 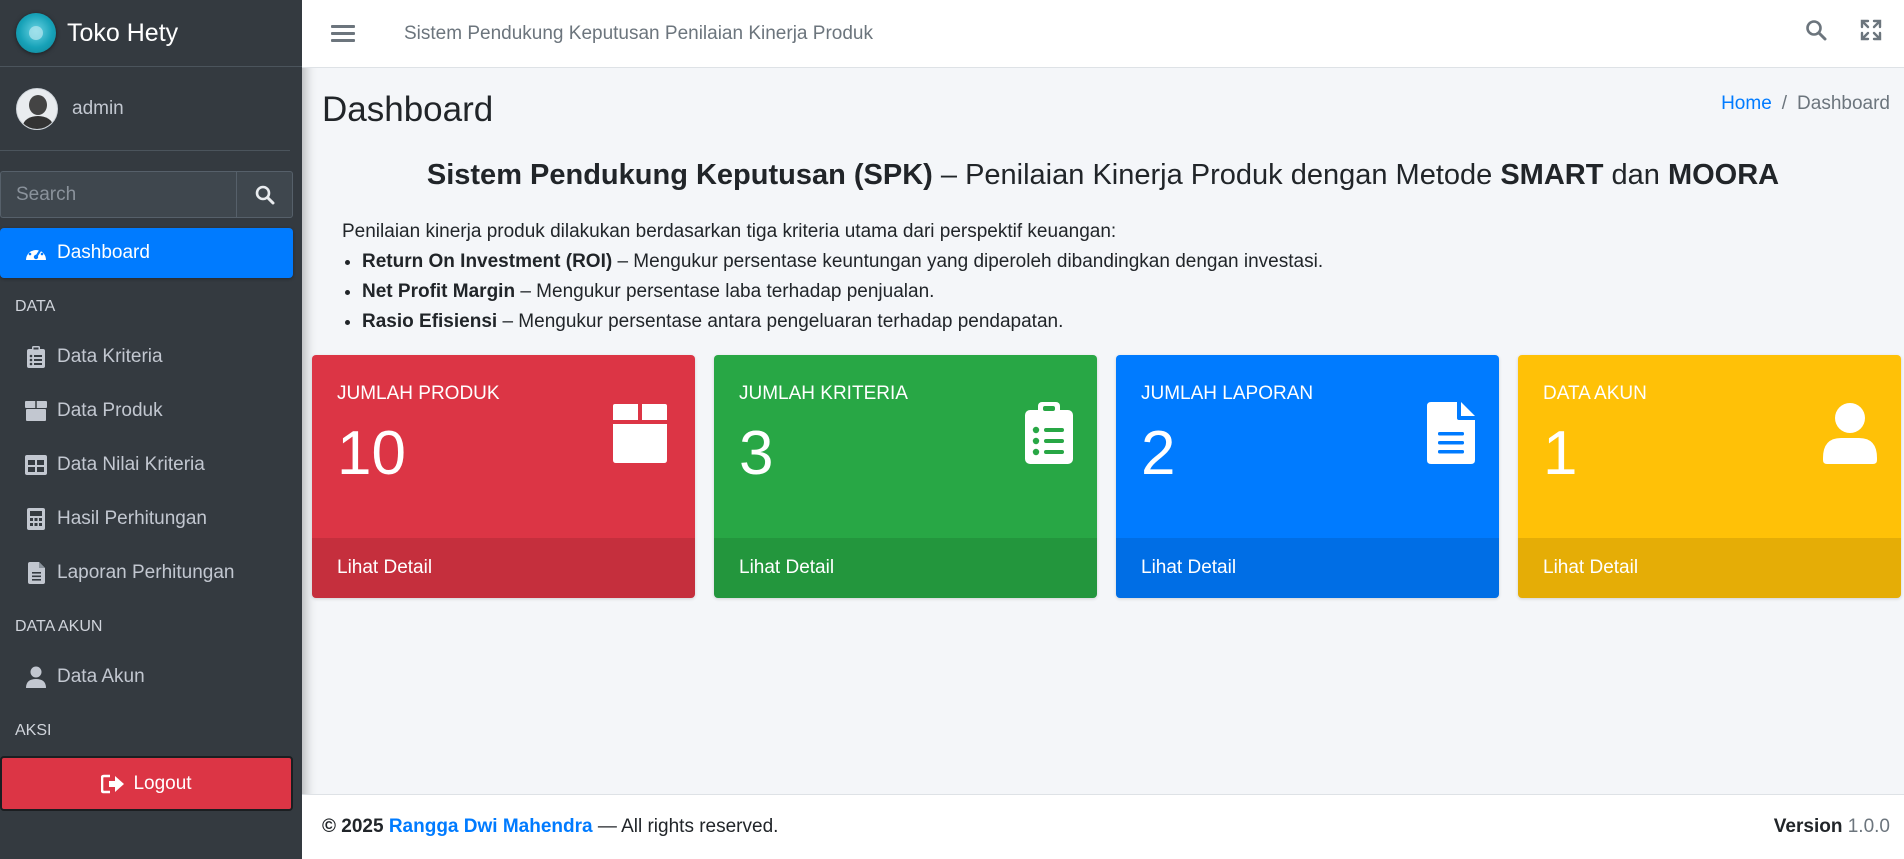 I want to click on sidebar-item-label: Data Produk, so click(x=110, y=410).